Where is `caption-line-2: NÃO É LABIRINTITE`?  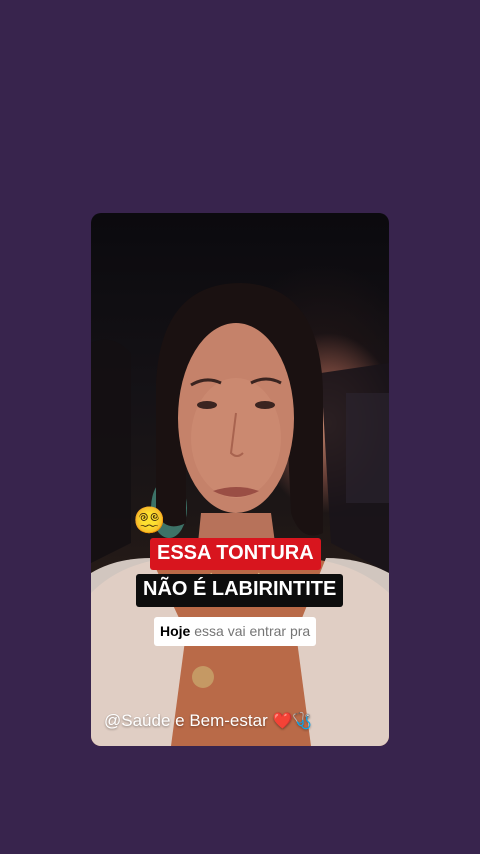 caption-line-2: NÃO É LABIRINTITE is located at coordinates (240, 590).